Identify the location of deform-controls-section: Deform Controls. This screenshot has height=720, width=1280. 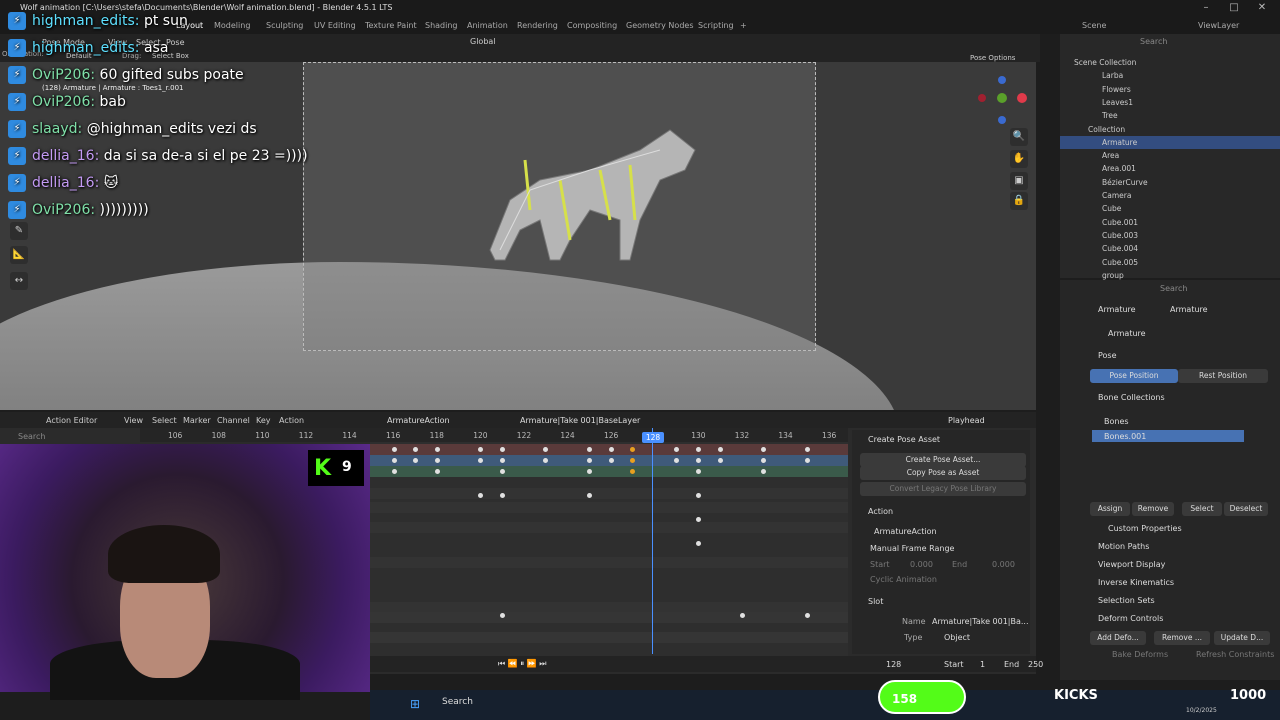
(1130, 618).